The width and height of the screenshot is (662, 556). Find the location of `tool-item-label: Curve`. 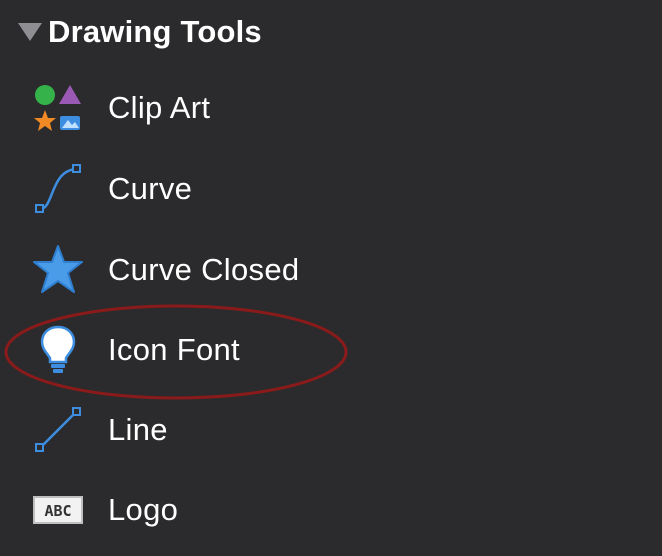

tool-item-label: Curve is located at coordinates (150, 188).